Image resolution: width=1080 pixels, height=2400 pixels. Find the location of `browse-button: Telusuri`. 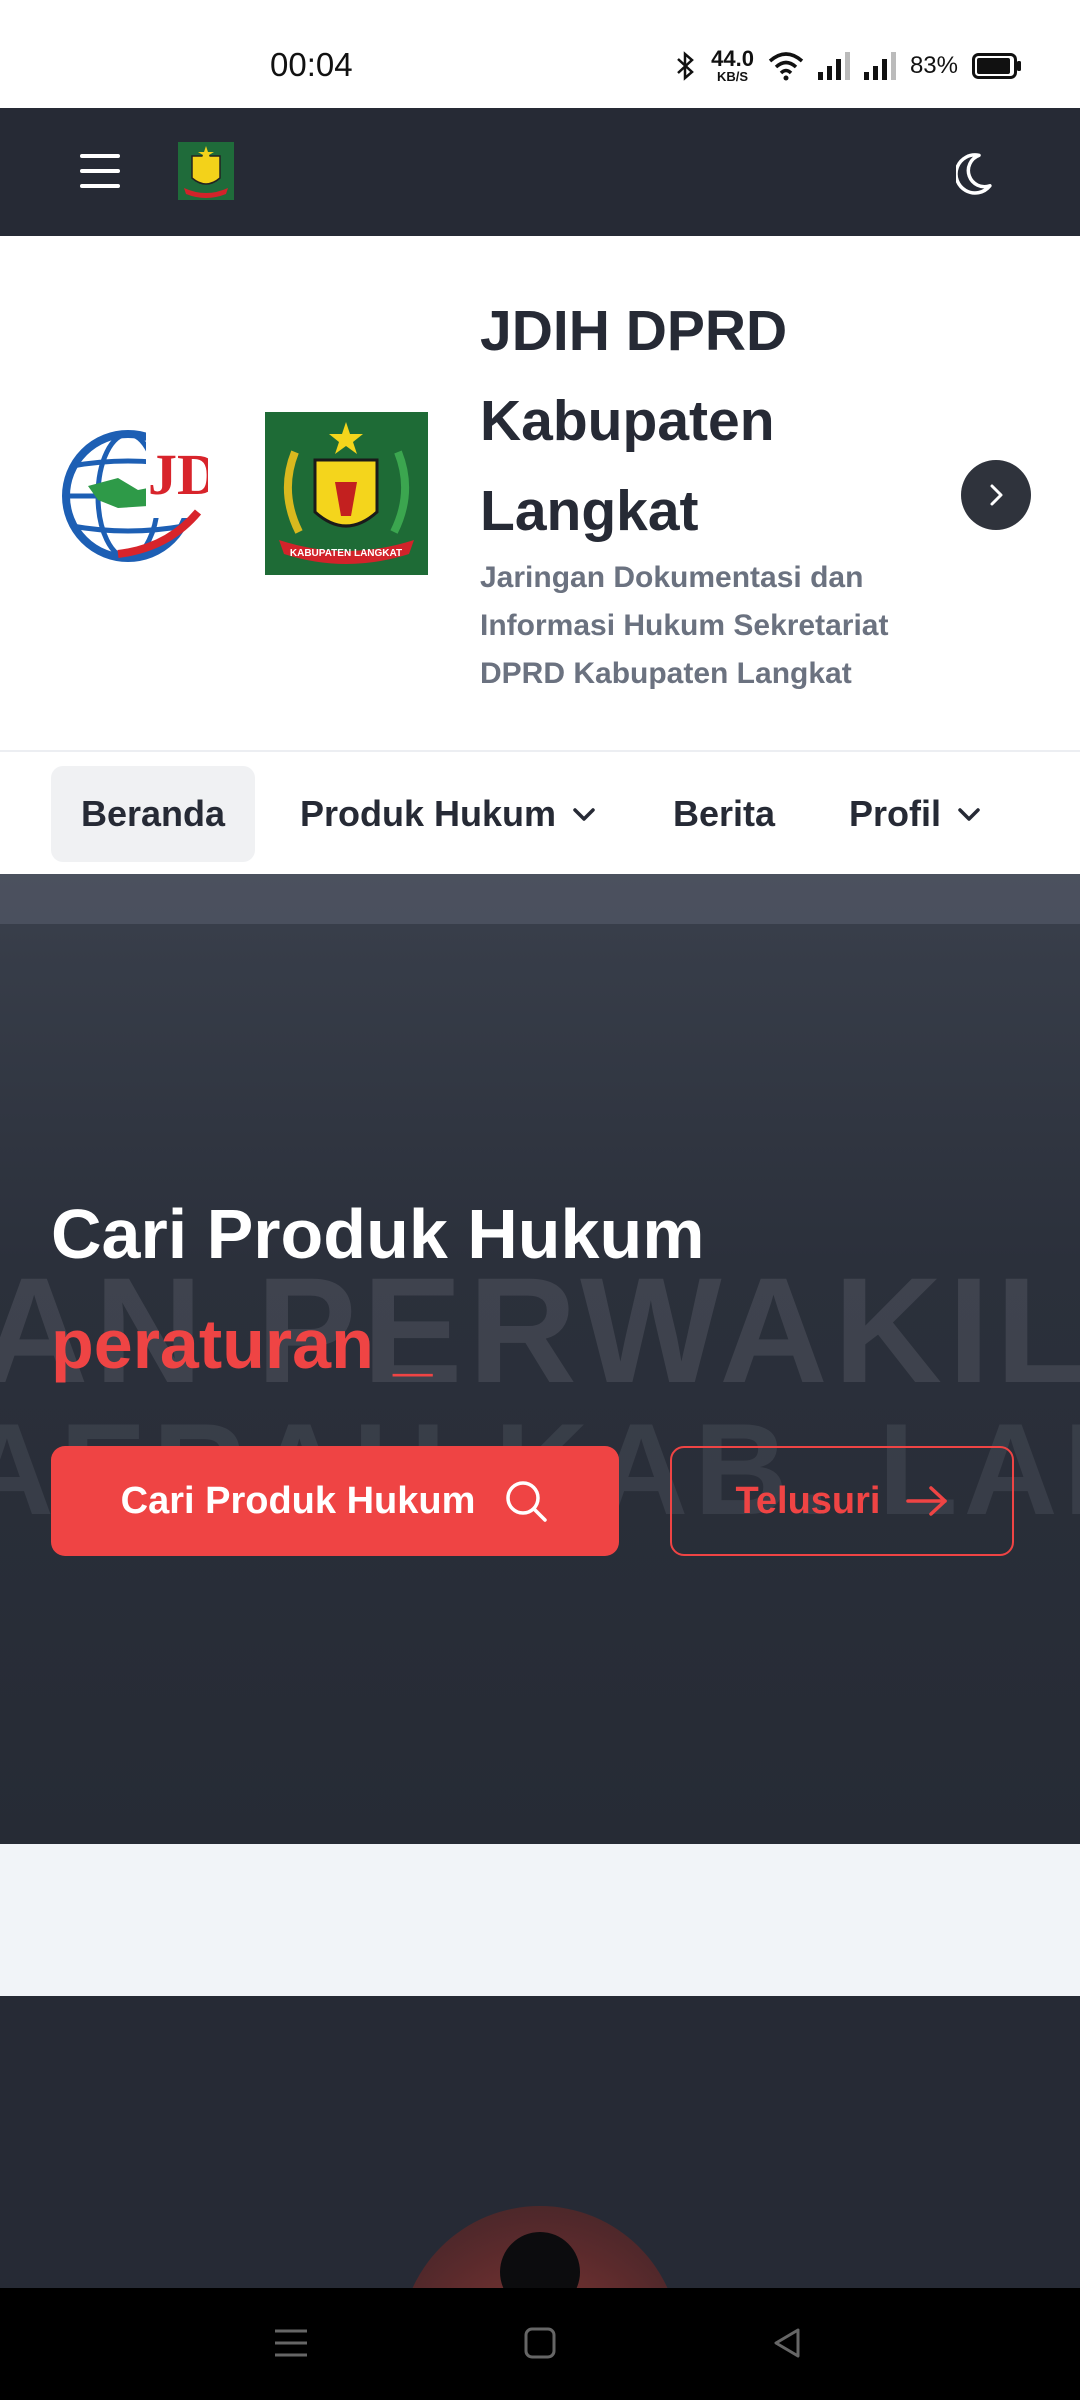

browse-button: Telusuri is located at coordinates (842, 1501).